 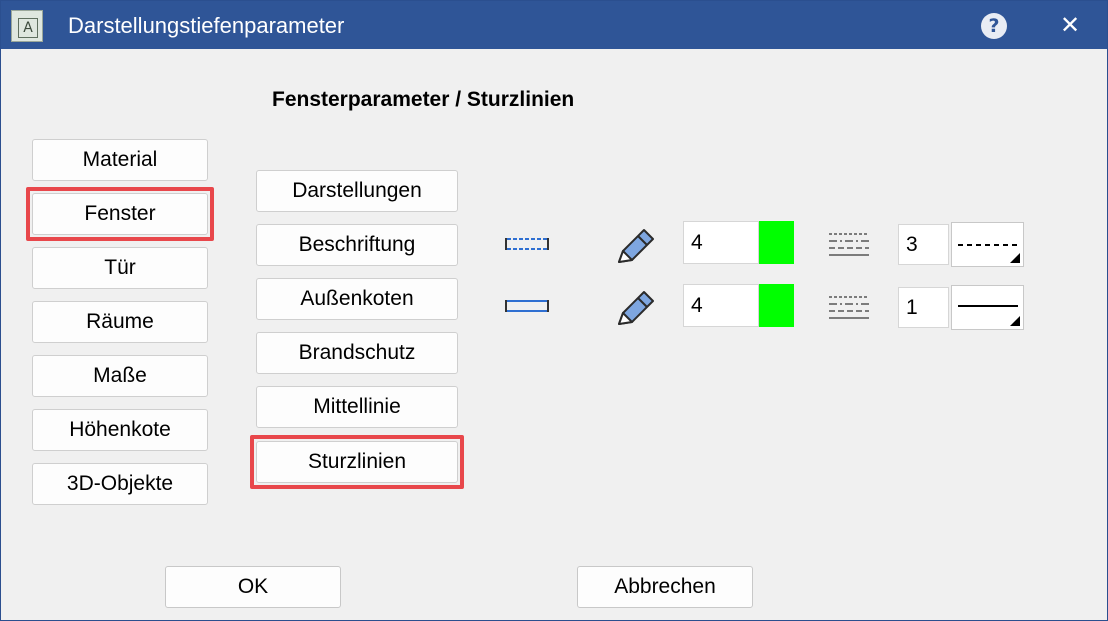 I want to click on linetype-number-field: 1, so click(x=923, y=307).